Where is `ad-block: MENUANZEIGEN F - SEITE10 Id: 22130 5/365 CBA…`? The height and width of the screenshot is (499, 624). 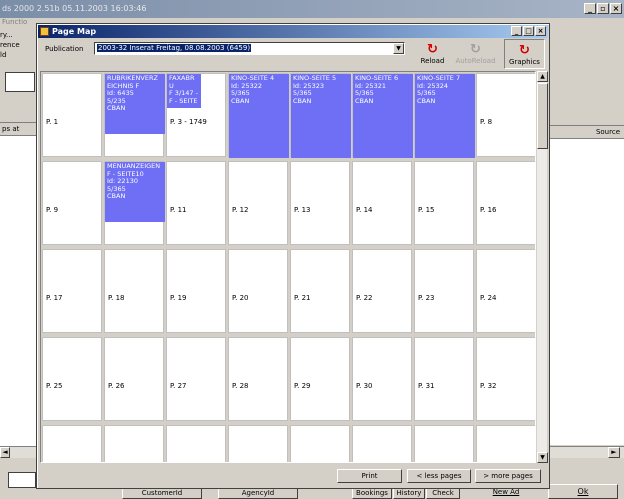
ad-block: MENUANZEIGEN F - SEITE10 Id: 22130 5/365 CBA… is located at coordinates (135, 192).